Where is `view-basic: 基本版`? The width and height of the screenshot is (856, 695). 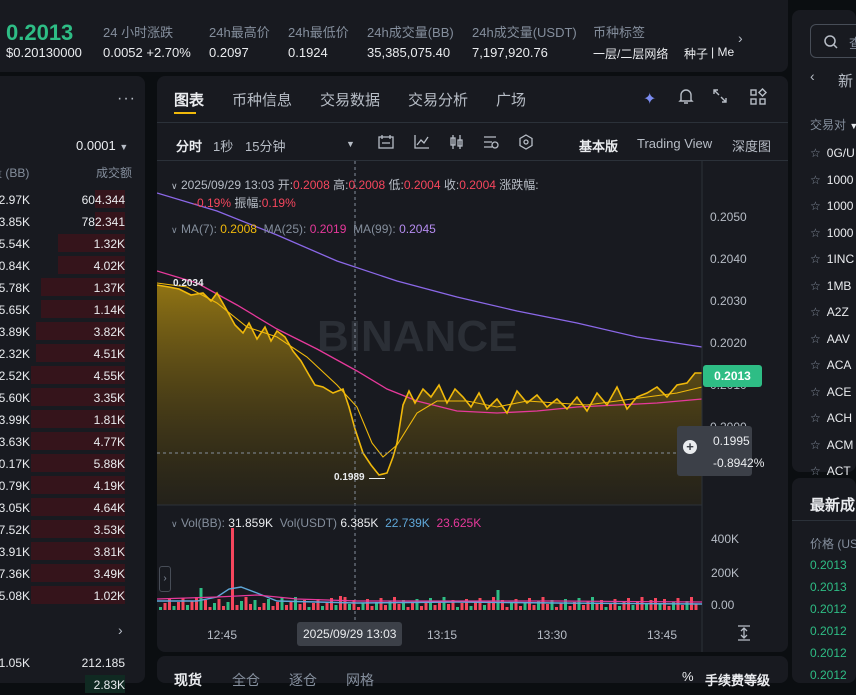 view-basic: 基本版 is located at coordinates (598, 145).